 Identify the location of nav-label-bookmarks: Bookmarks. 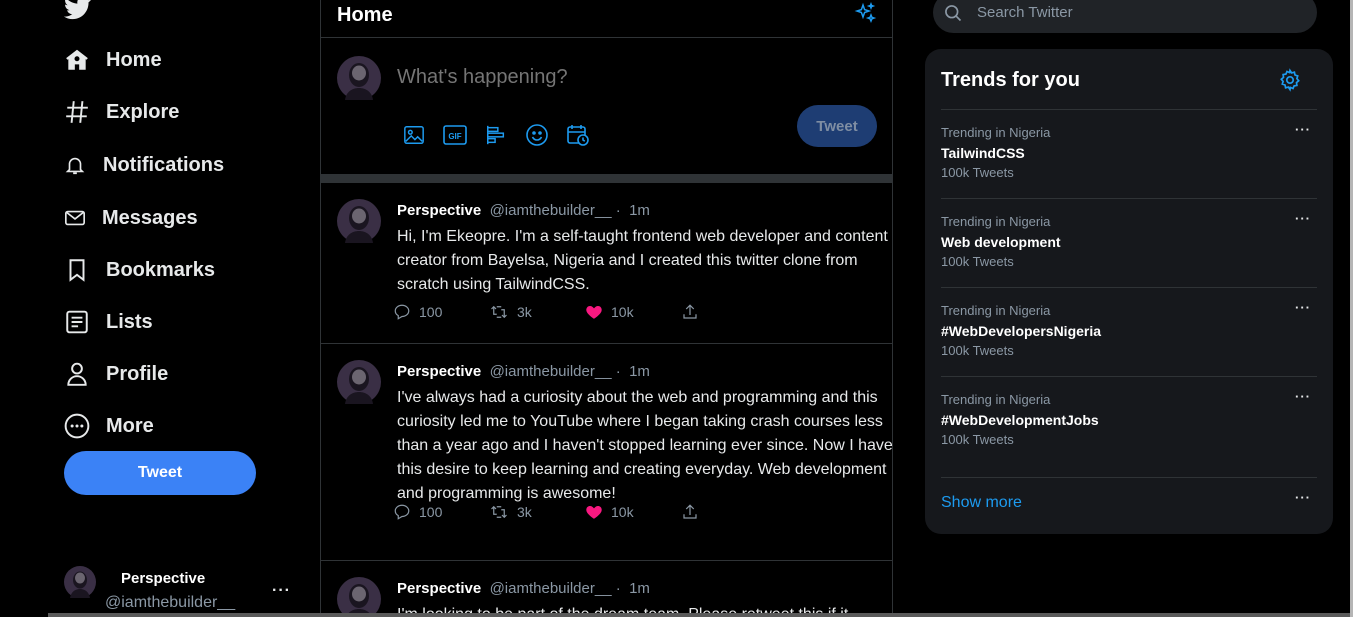
(160, 269).